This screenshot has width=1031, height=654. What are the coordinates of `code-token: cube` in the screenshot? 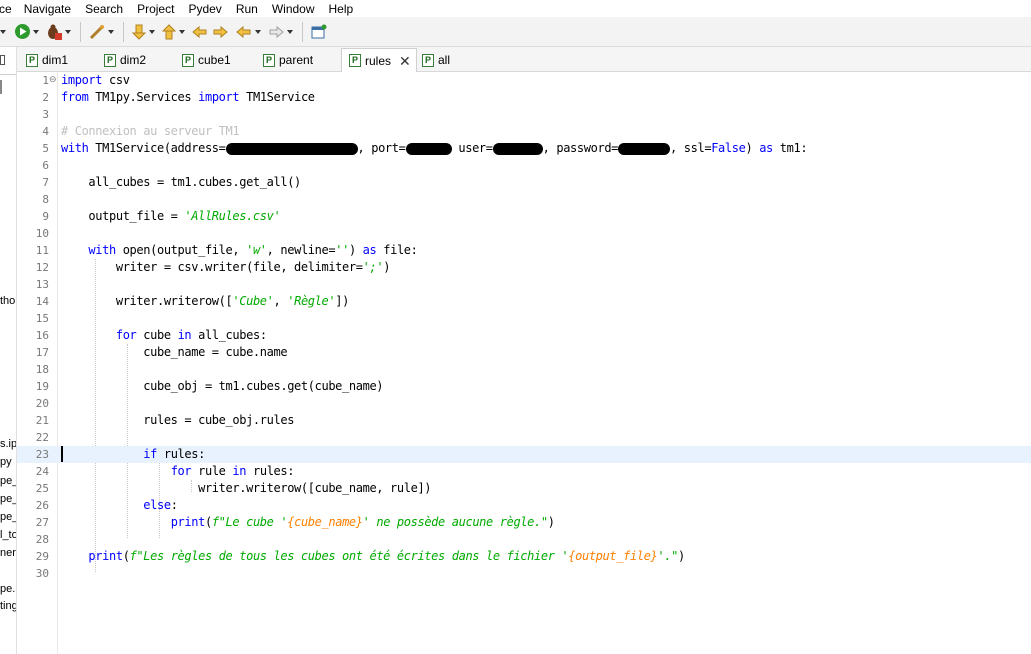 It's located at (157, 335).